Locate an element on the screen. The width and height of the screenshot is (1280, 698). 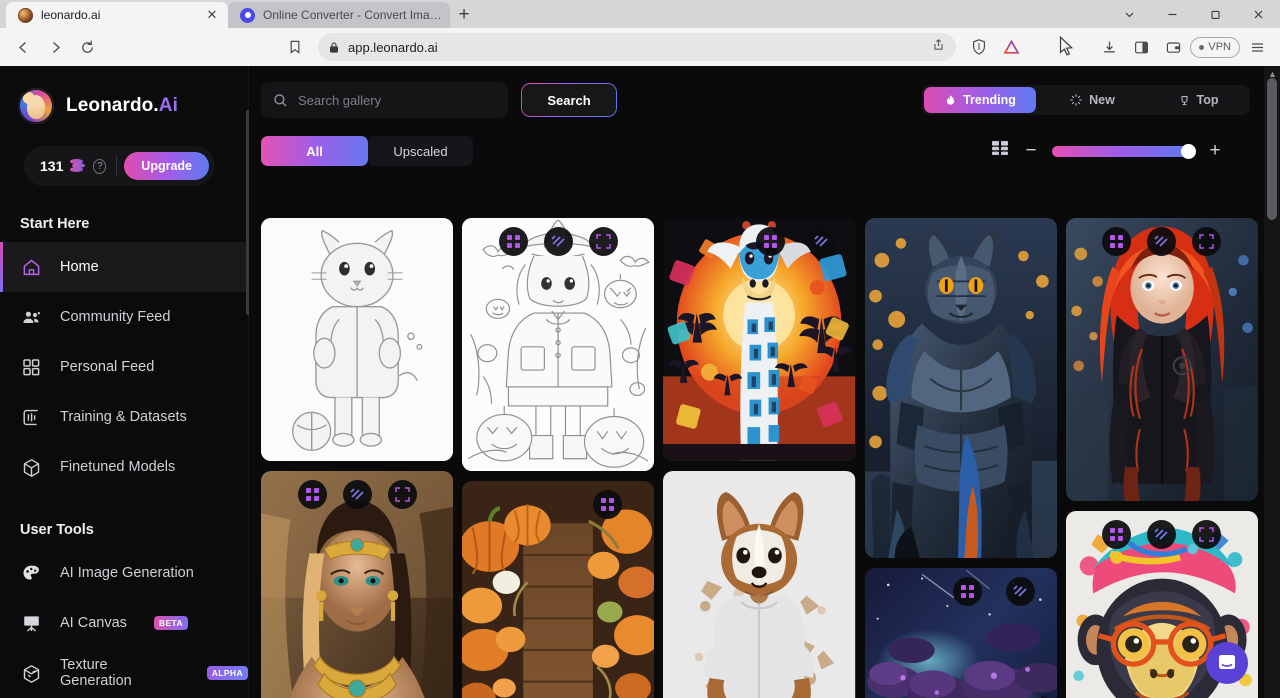
hamburger-menu-icon is located at coordinates (1257, 47).